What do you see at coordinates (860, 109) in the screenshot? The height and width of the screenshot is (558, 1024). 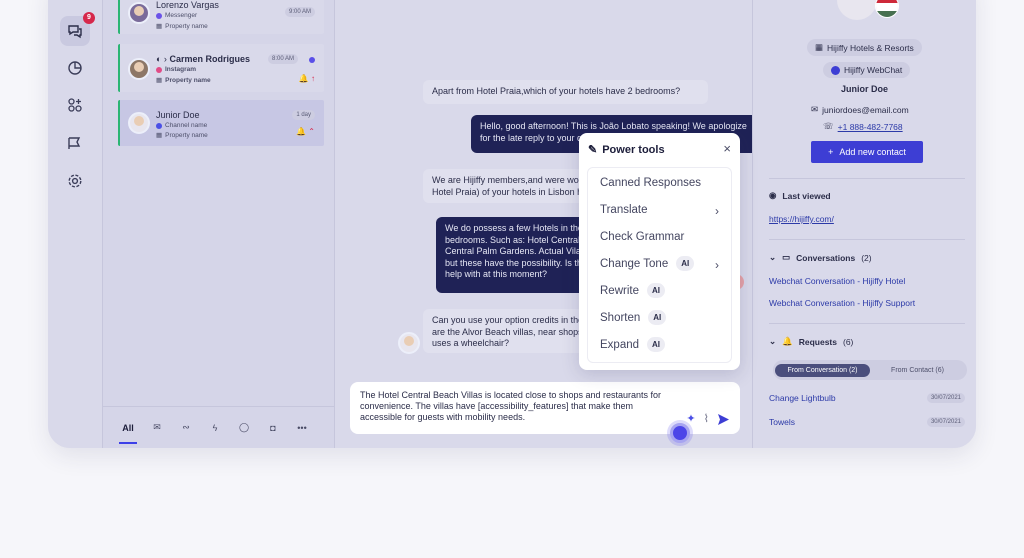 I see `contact-email: ✉ juniordoes@email.com` at bounding box center [860, 109].